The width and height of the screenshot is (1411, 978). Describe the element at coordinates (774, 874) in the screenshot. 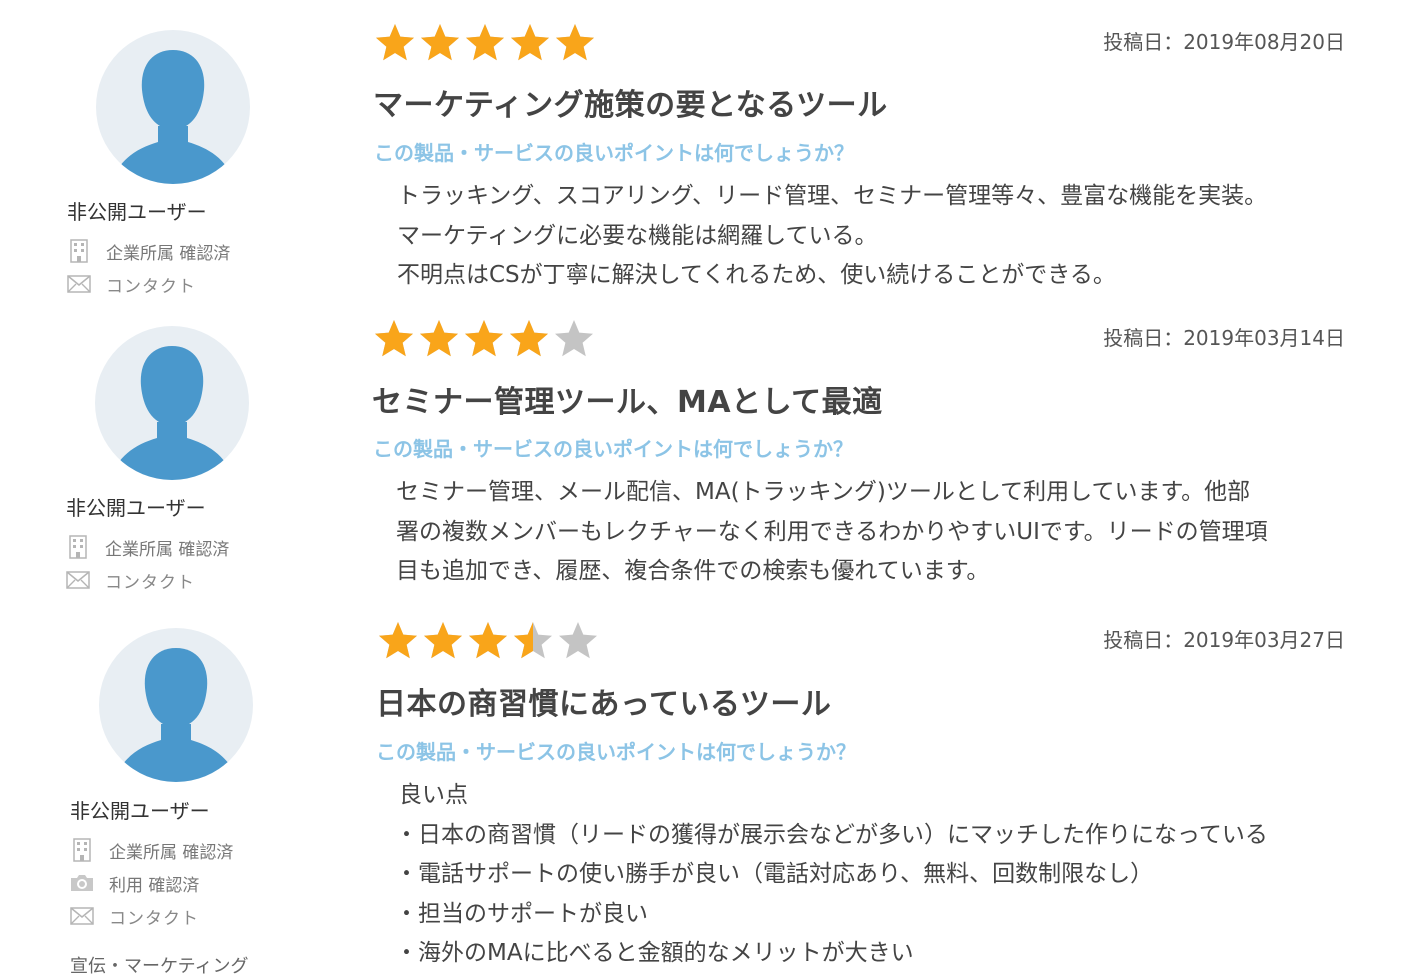

I see `review-body-line: ・電話サポートの使い勝手が良い（電話対応あり、無料、回数制限なし）` at that location.